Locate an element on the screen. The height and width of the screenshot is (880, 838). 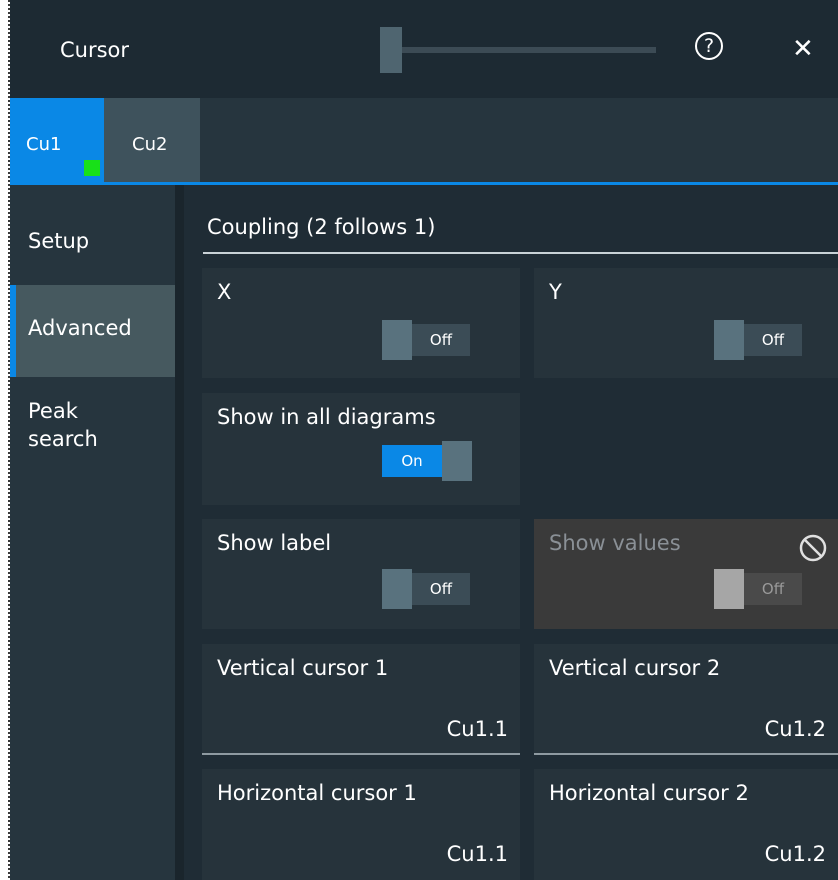
show-label-toggle: Off is located at coordinates (428, 589).